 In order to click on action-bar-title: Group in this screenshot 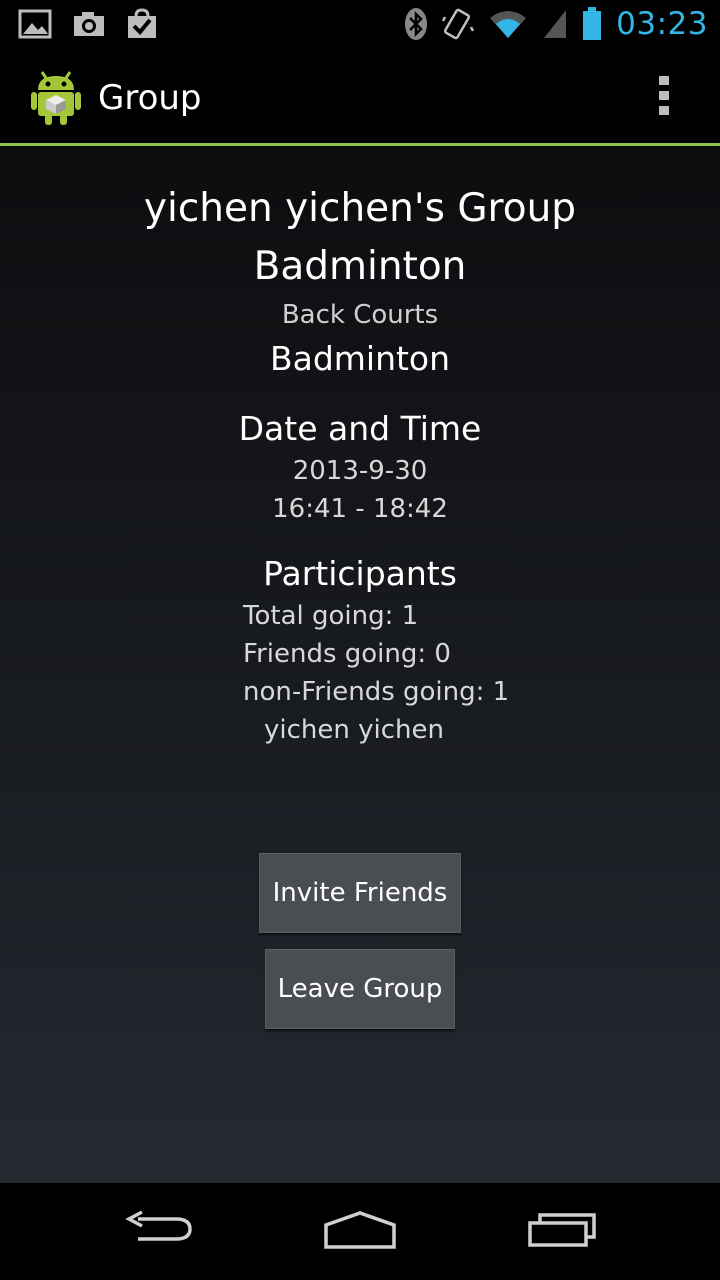, I will do `click(150, 98)`.